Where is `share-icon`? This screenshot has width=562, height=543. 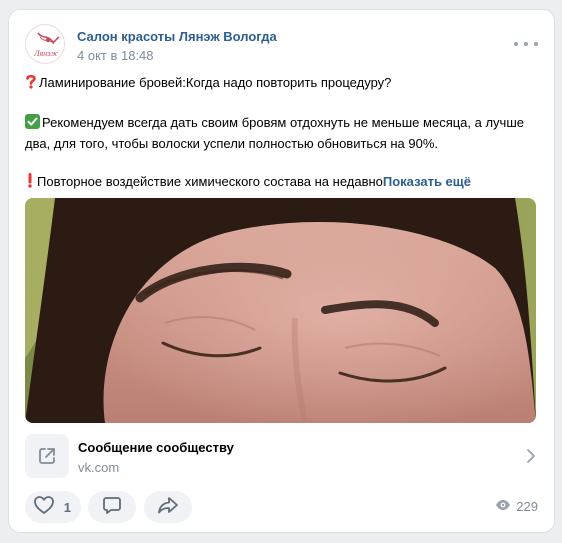
share-icon is located at coordinates (168, 507).